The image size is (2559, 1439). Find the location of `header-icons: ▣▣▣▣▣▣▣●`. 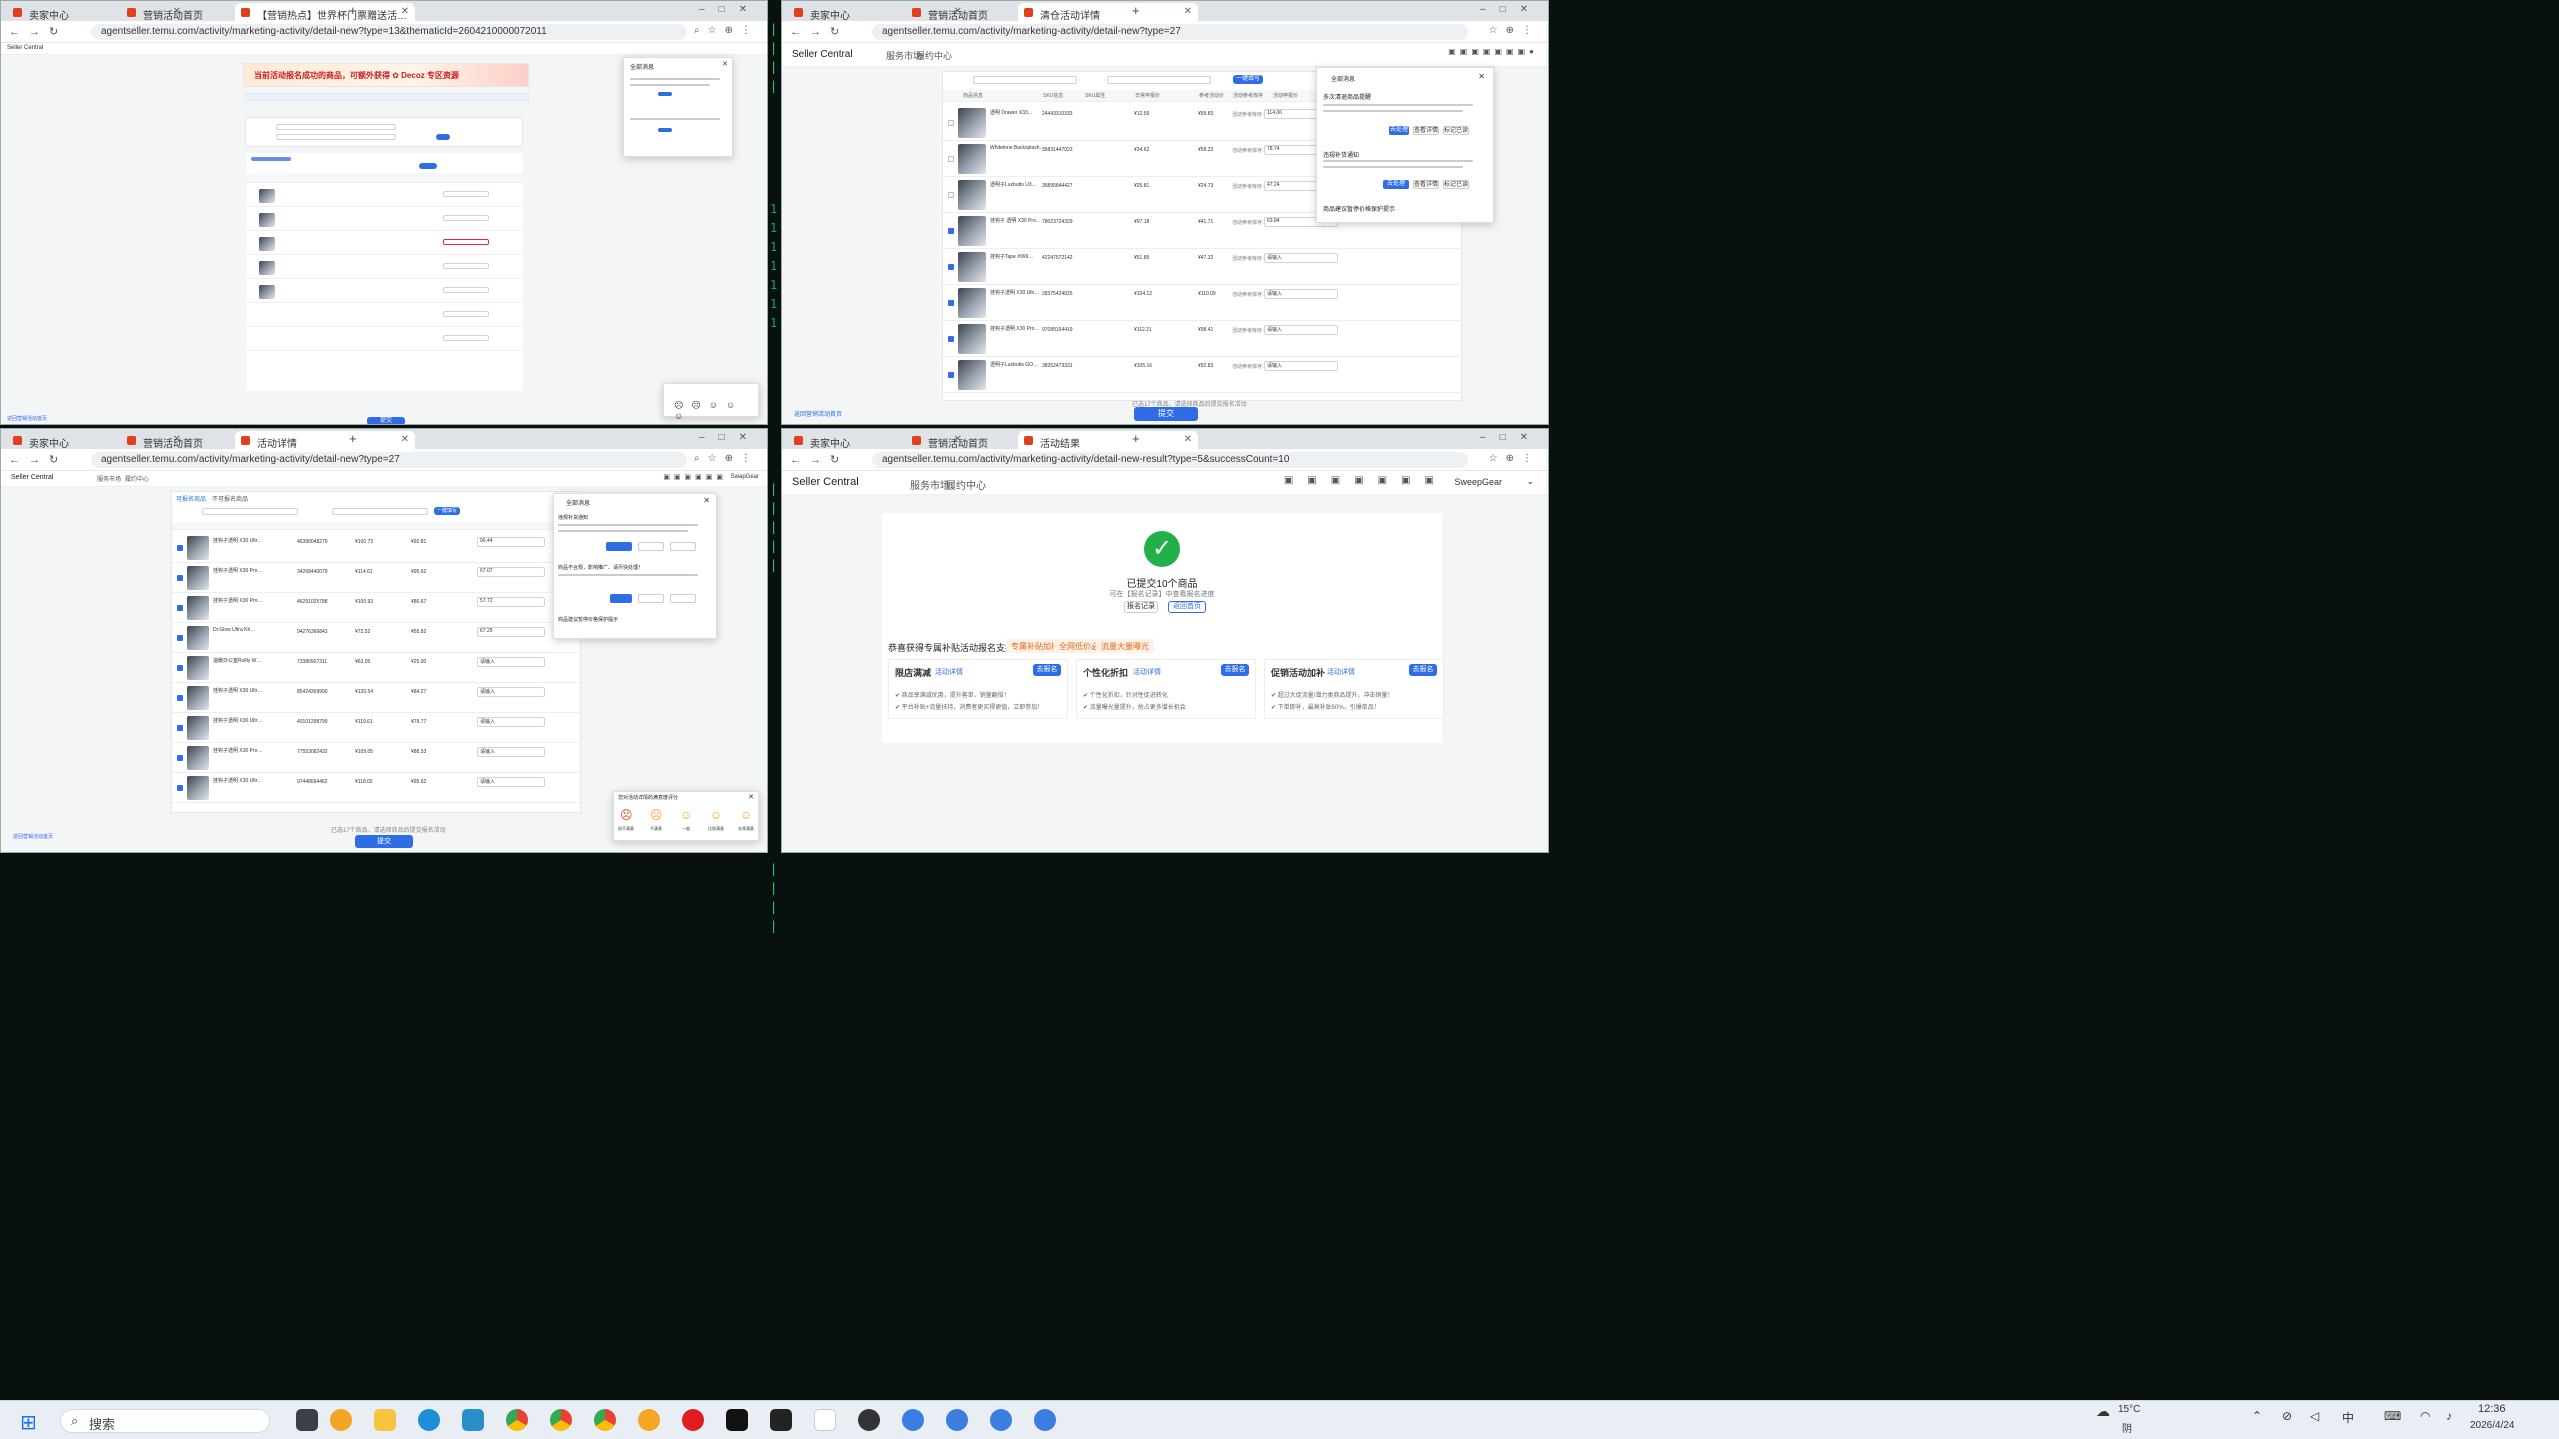

header-icons: ▣▣▣▣▣▣▣● is located at coordinates (1493, 51).